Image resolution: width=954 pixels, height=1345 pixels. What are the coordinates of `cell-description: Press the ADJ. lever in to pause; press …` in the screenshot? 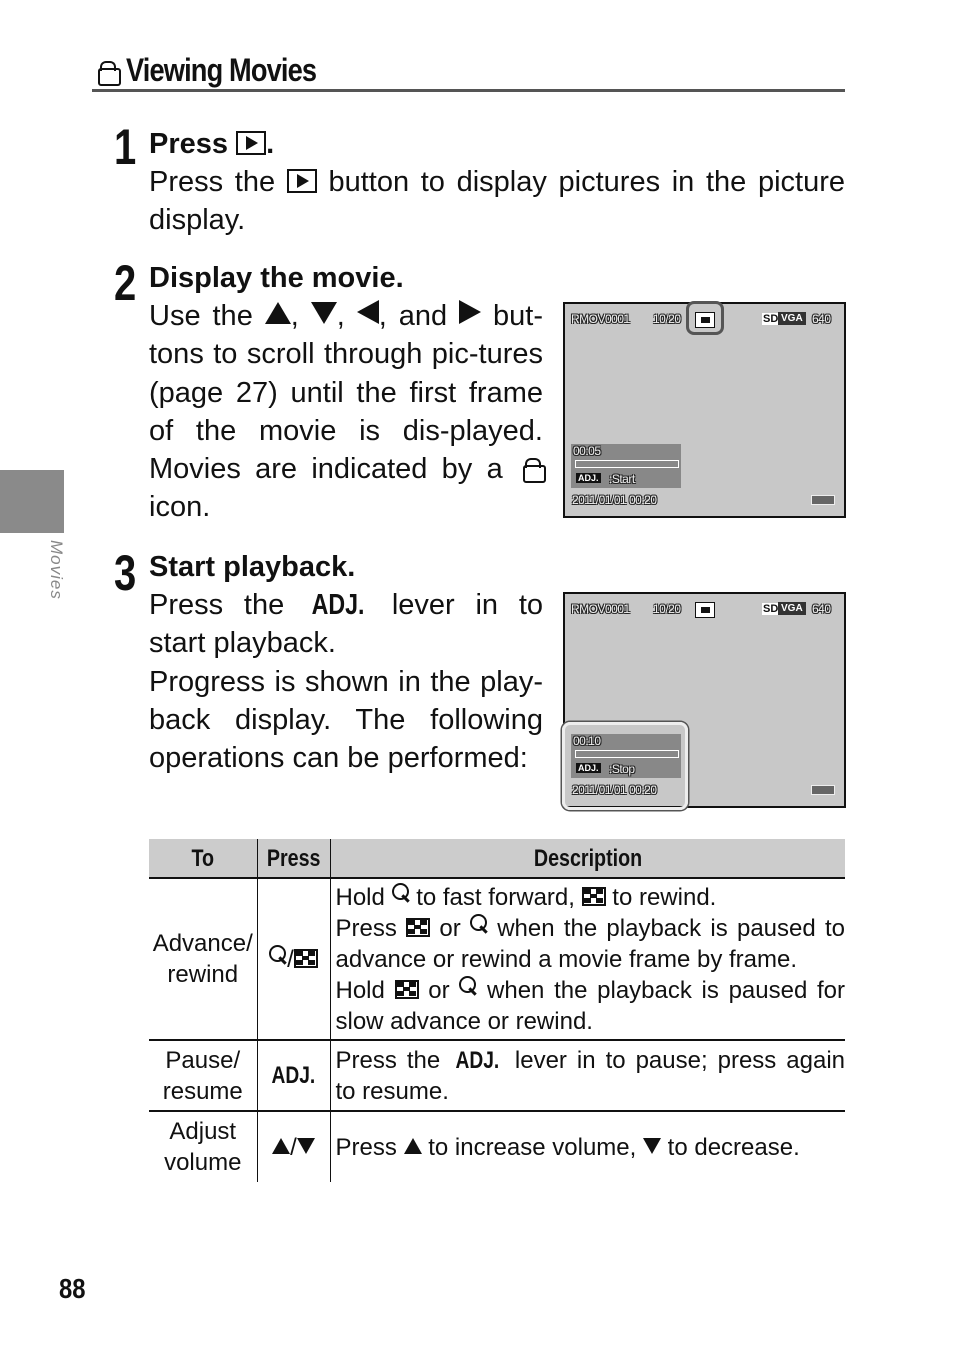 It's located at (587, 1075).